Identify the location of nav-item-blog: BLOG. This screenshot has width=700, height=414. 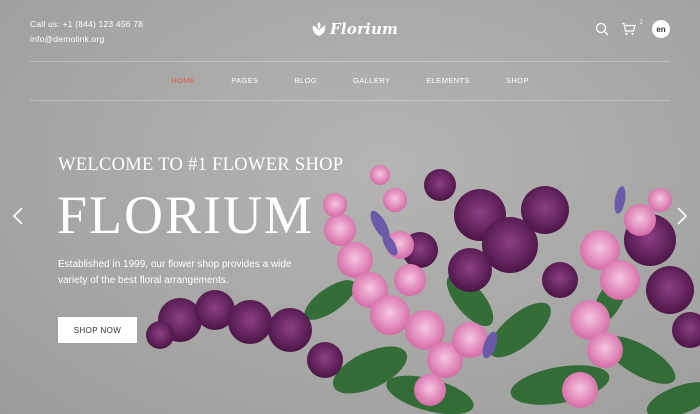
(306, 80).